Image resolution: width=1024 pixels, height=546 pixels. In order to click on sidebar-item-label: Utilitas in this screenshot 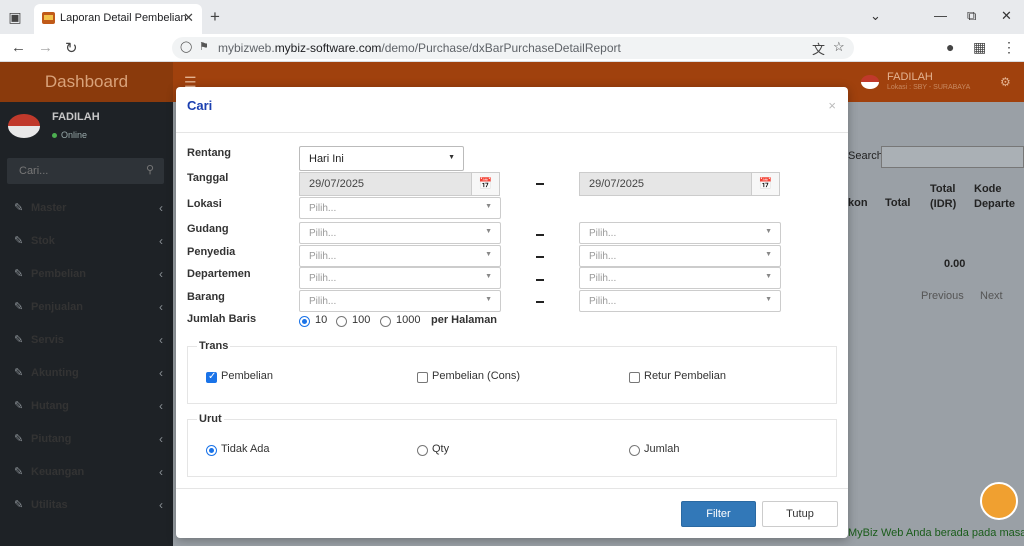, I will do `click(49, 505)`.